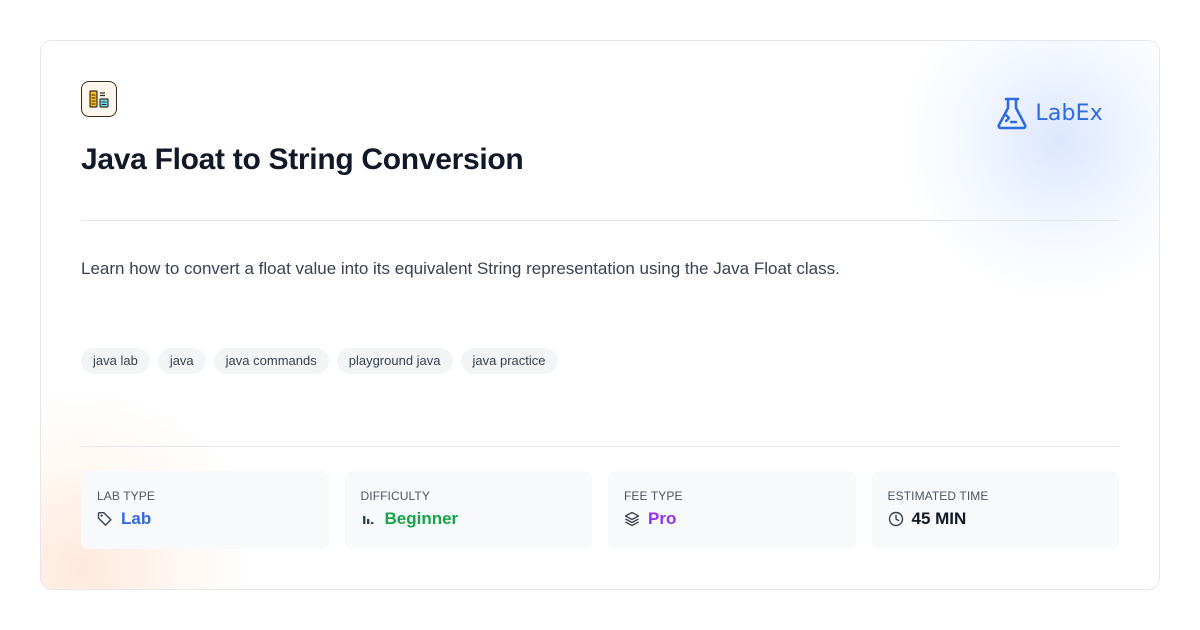  Describe the element at coordinates (205, 510) in the screenshot. I see `stat-lab-type: LAB TYPE Lab` at that location.